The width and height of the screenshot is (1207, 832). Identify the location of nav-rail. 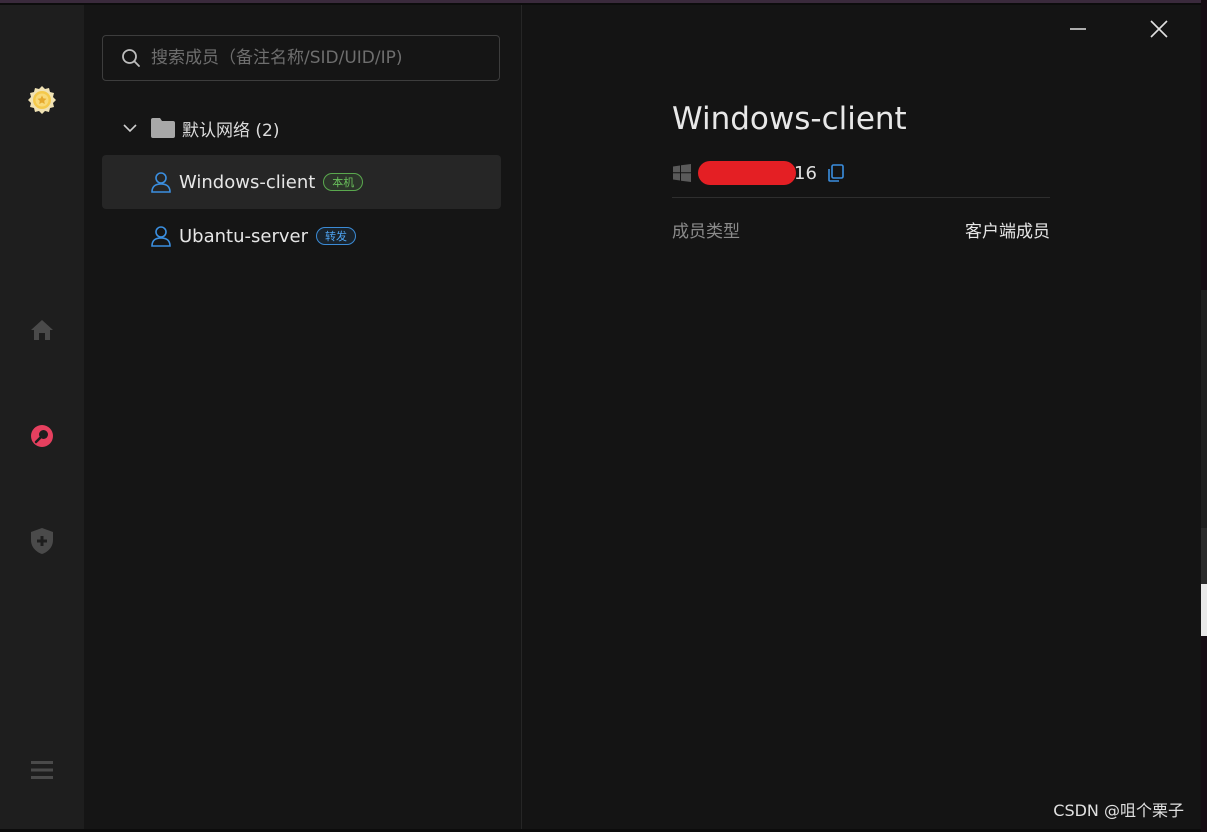
(42, 417).